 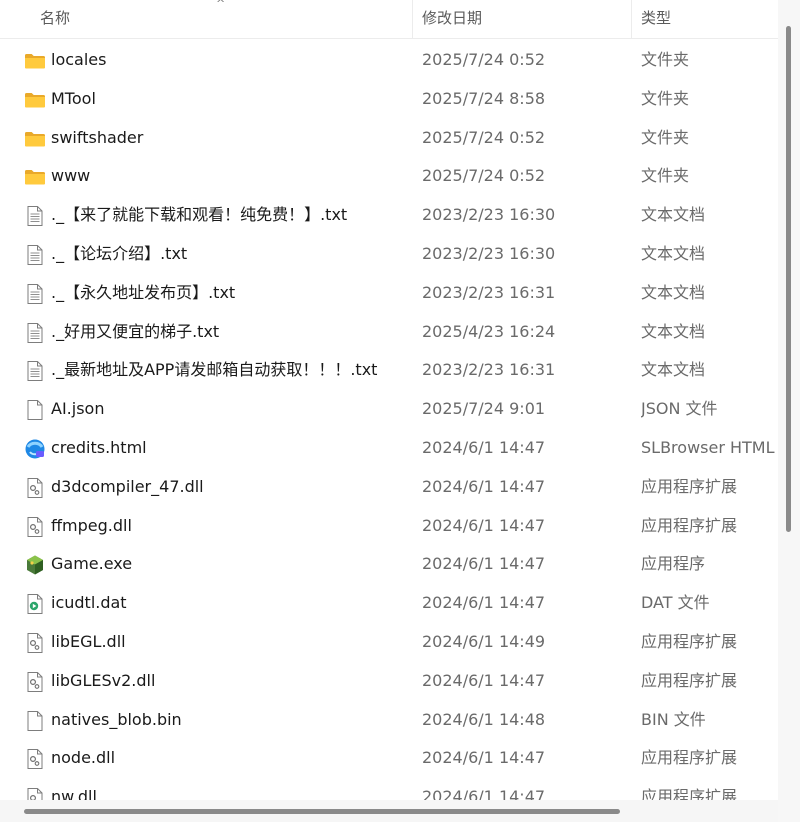 What do you see at coordinates (221, 5) in the screenshot?
I see `sort-ascending-icon: ^` at bounding box center [221, 5].